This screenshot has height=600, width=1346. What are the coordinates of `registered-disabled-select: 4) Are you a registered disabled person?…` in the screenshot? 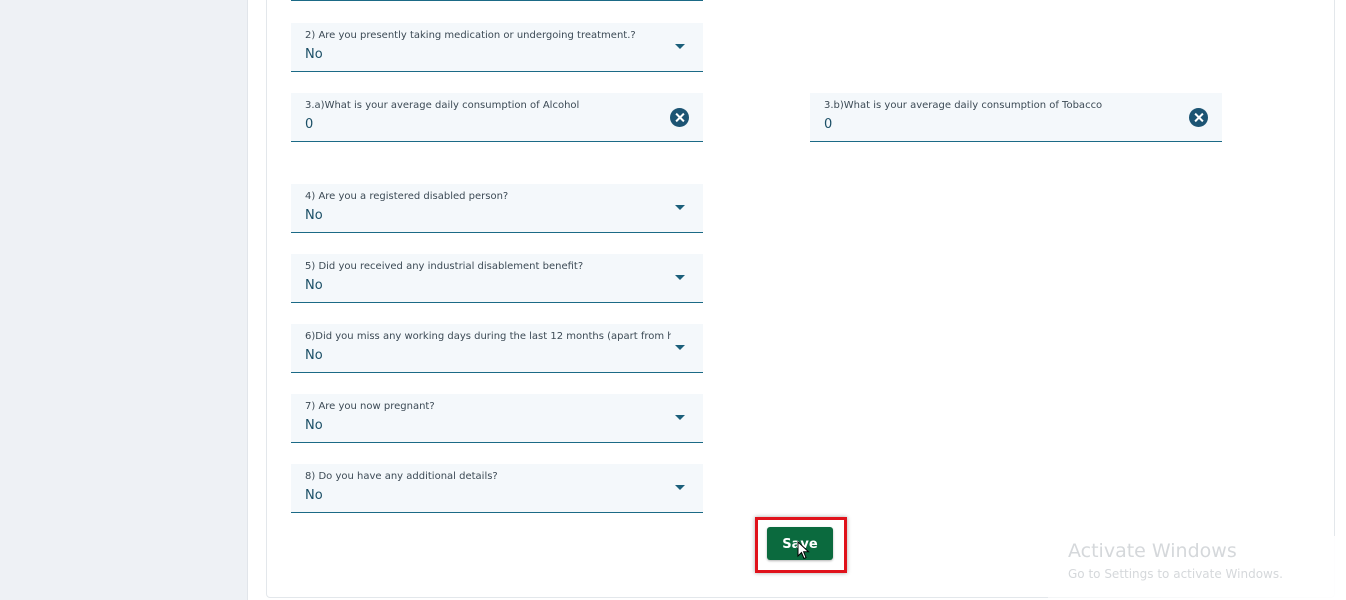 It's located at (497, 208).